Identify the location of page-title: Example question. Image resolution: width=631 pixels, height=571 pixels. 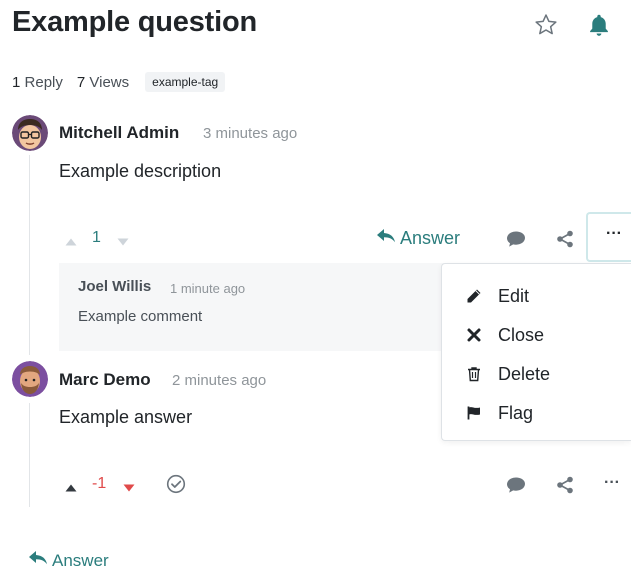
(134, 22).